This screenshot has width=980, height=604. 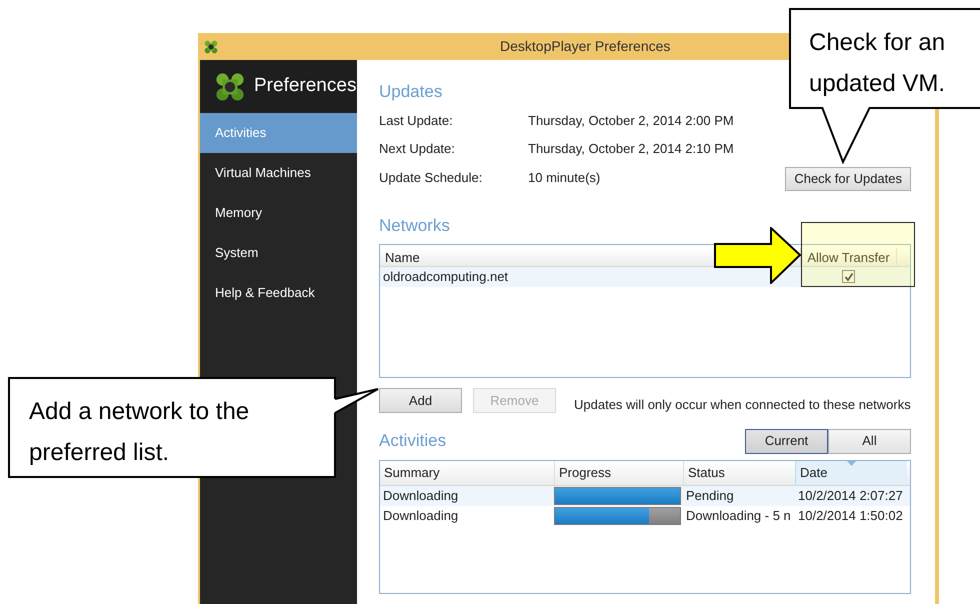 I want to click on app-icon, so click(x=211, y=47).